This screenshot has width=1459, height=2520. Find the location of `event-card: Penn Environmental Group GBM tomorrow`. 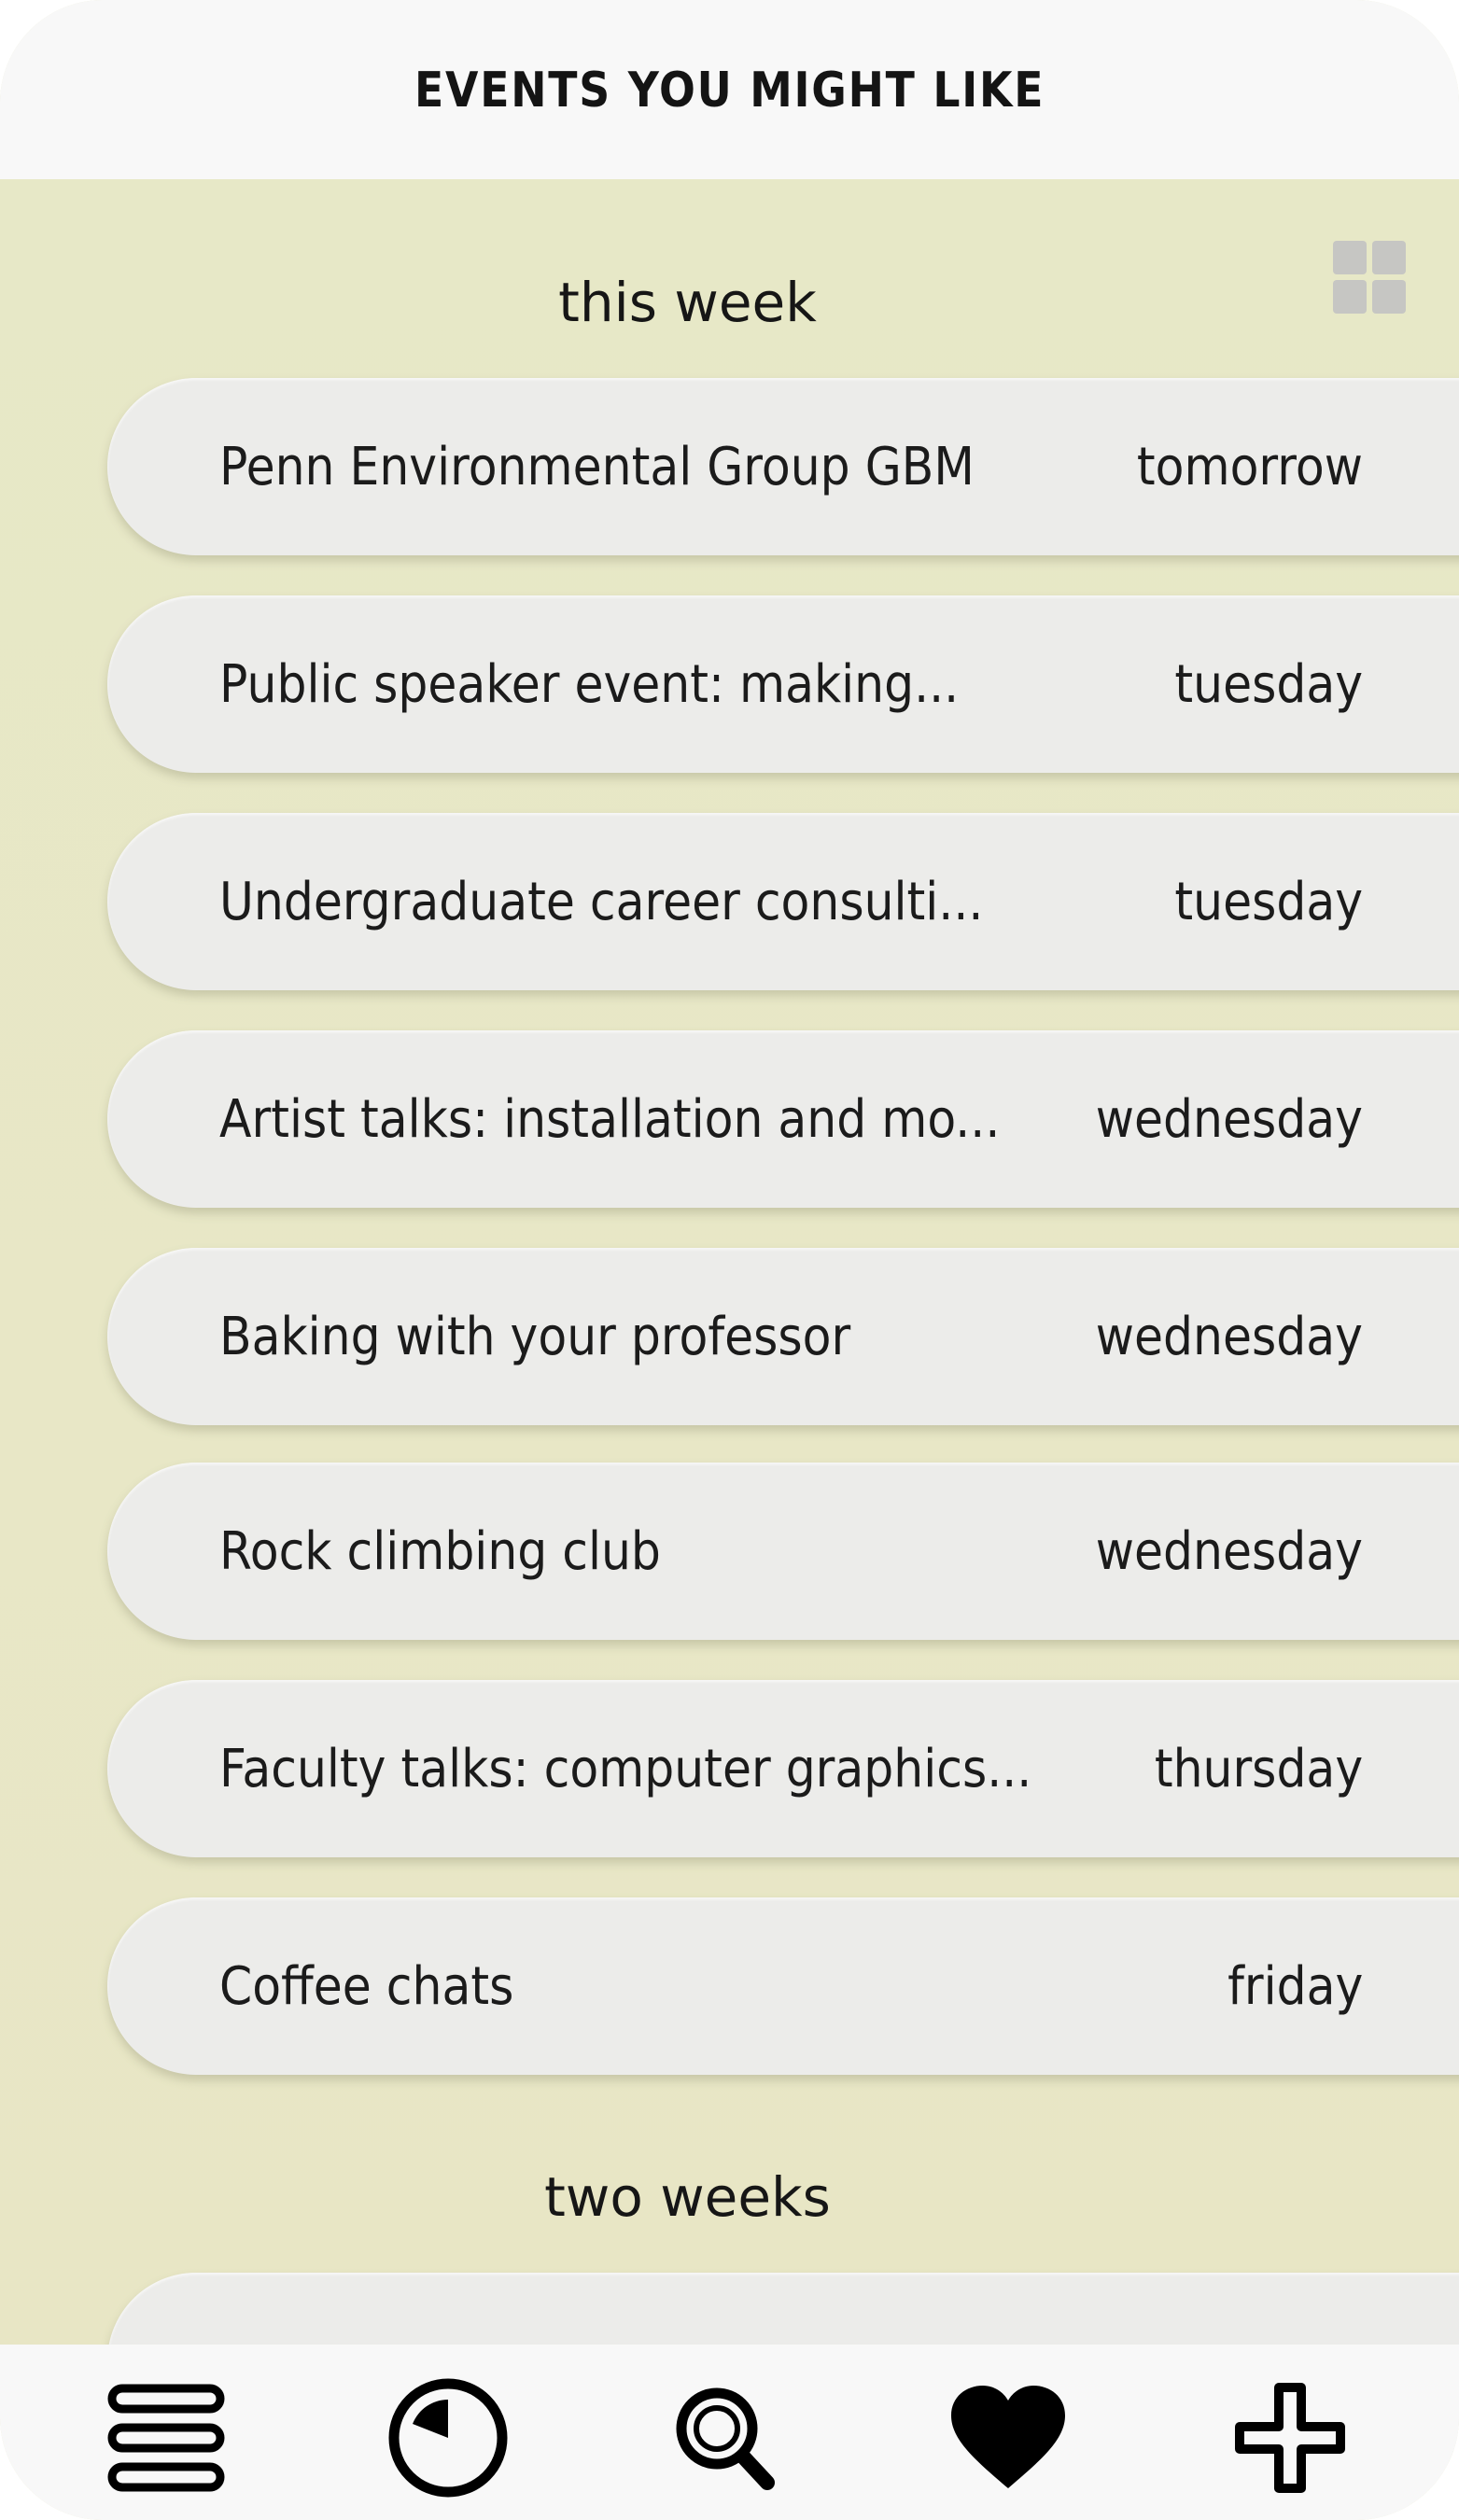

event-card: Penn Environmental Group GBM tomorrow is located at coordinates (783, 466).